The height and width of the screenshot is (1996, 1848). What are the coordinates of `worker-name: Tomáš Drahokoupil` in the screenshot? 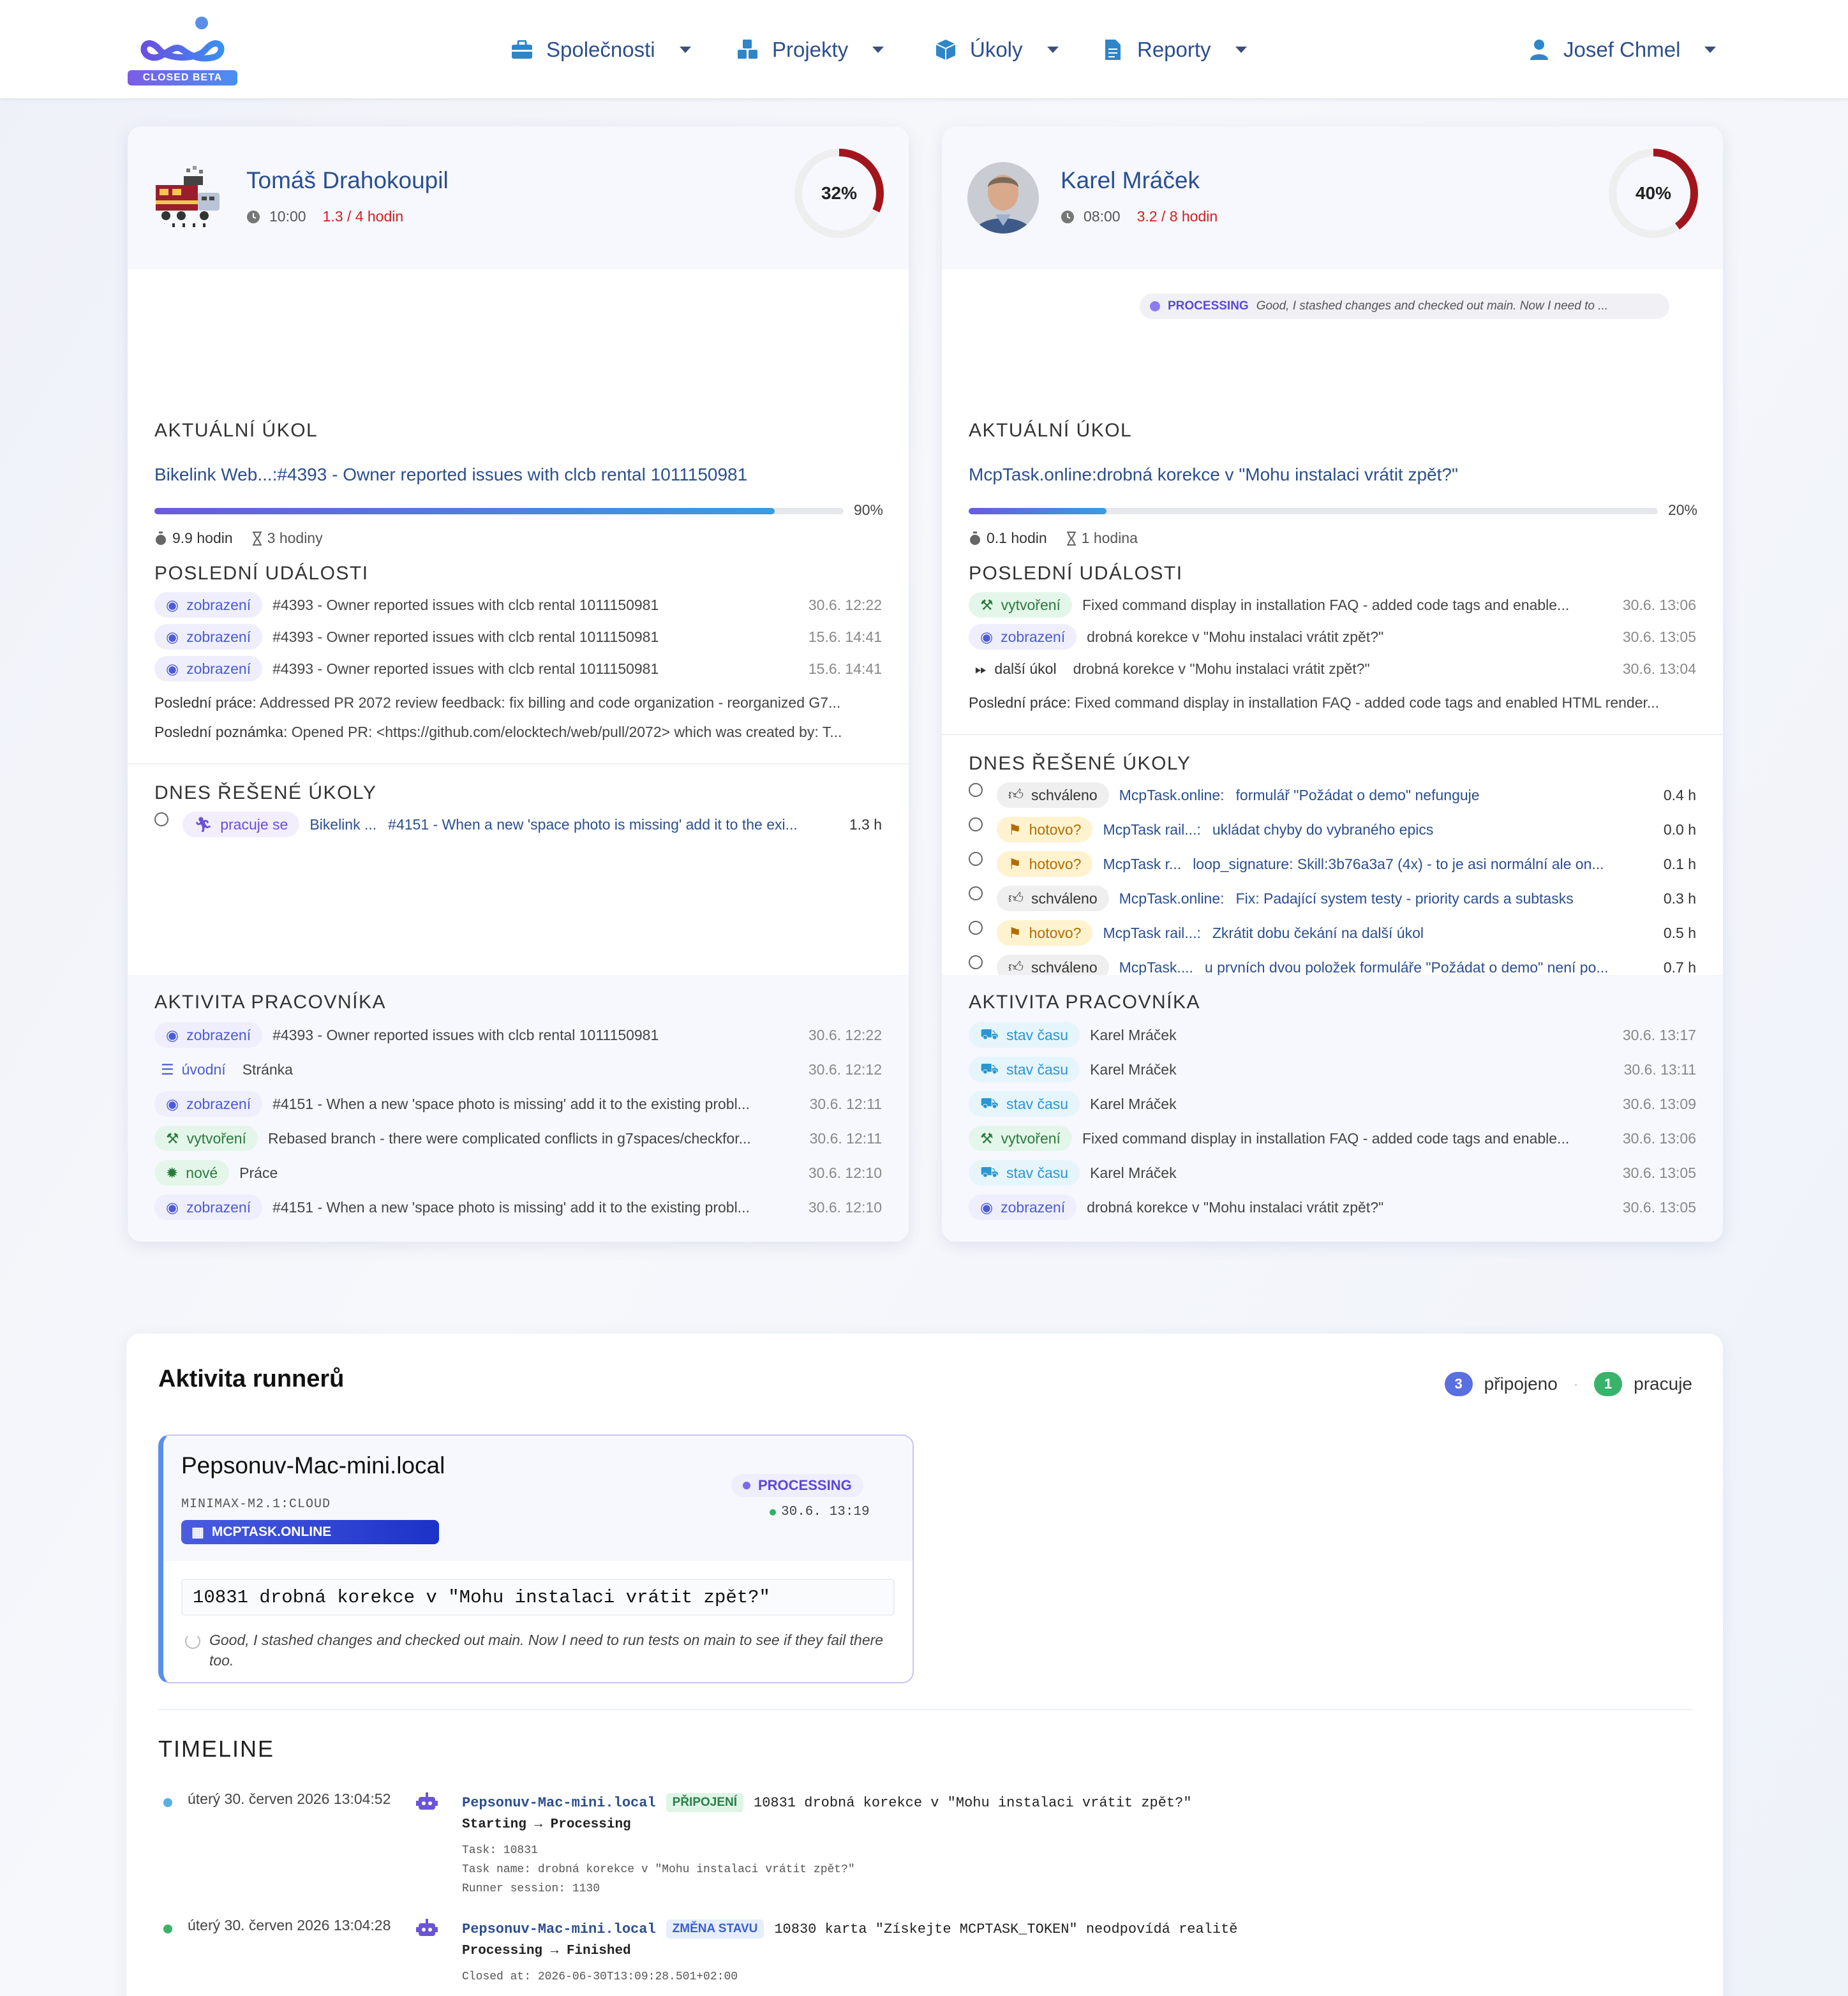 It's located at (347, 181).